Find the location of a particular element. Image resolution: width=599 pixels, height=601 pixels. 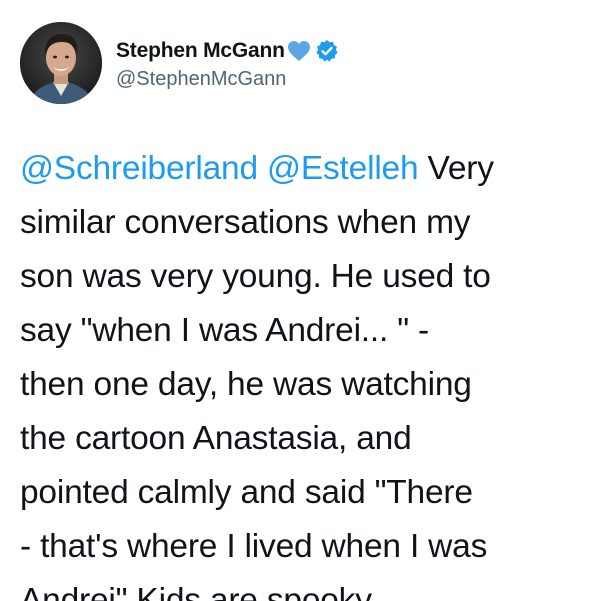

author-info: Stephen McGann @StephenMcGann is located at coordinates (227, 63).